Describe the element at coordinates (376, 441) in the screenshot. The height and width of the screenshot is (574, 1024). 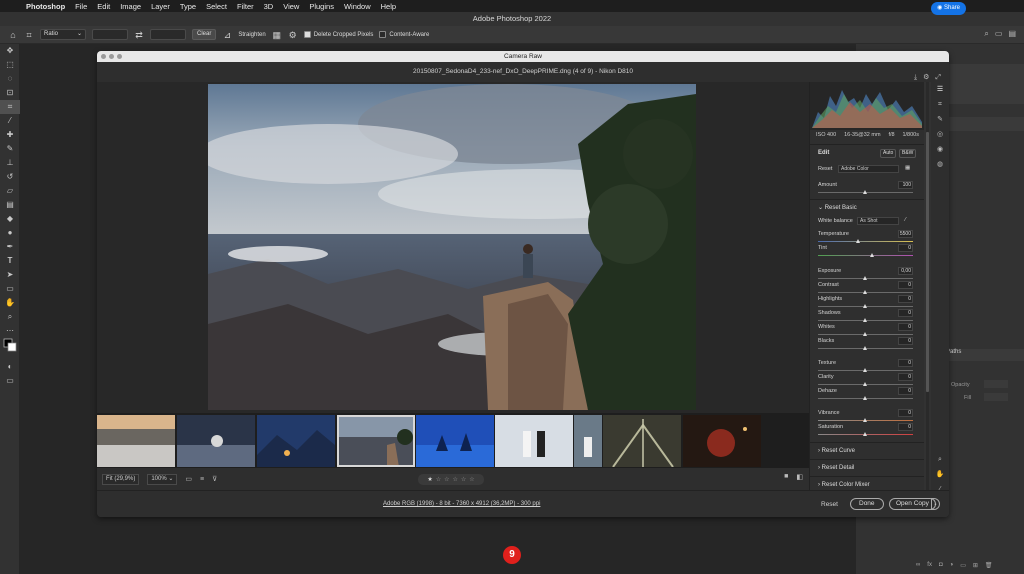
I see `thumbnail-4-selected` at that location.